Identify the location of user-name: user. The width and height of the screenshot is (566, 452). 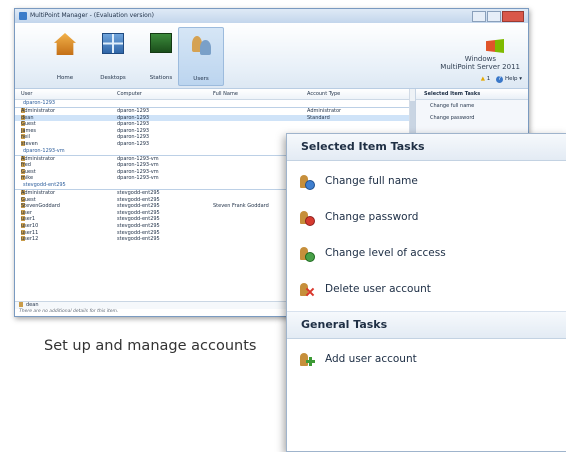
(26, 212).